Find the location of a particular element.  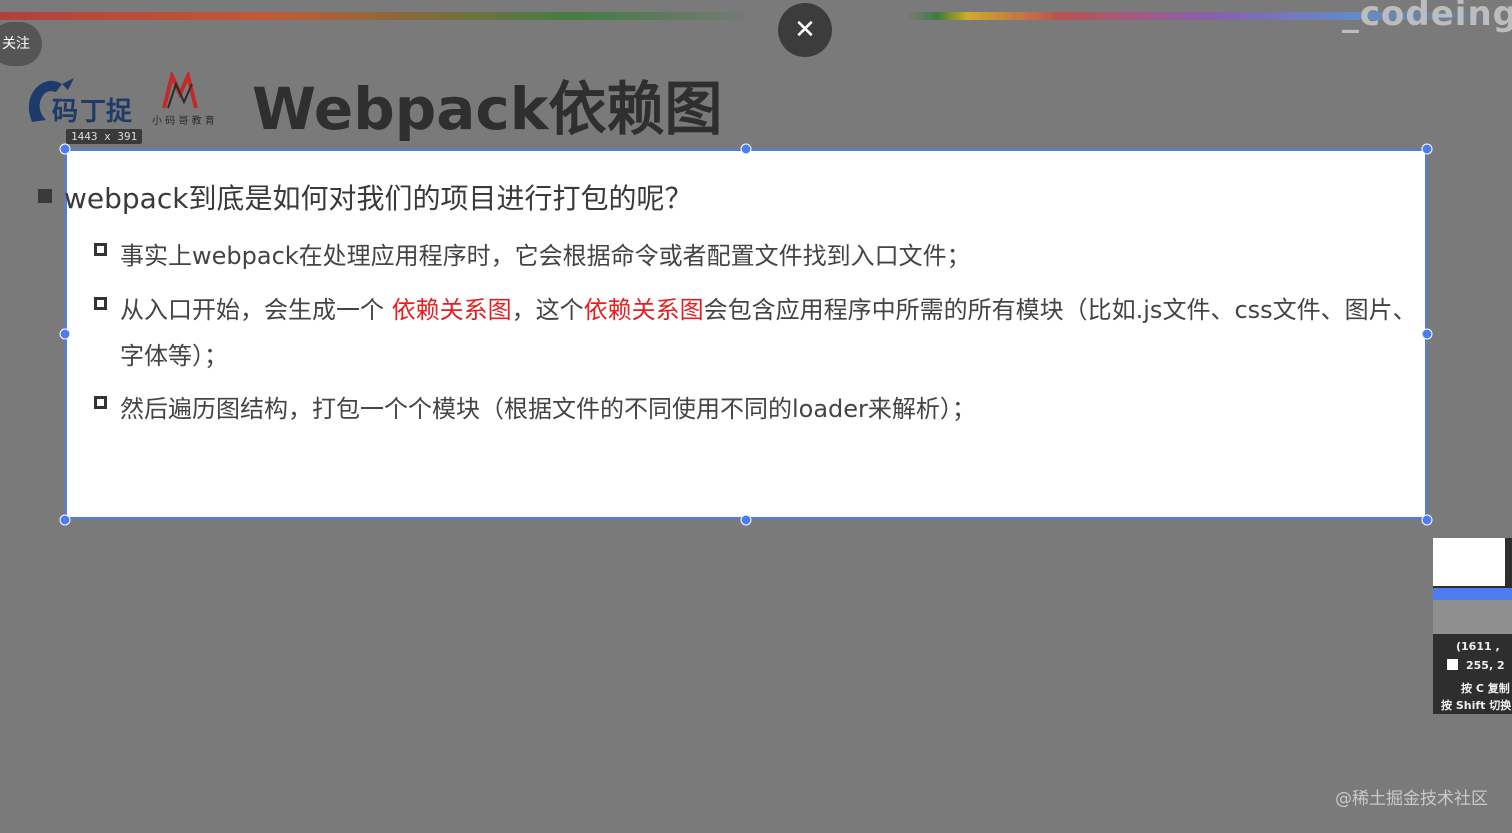

bullet-square-icon is located at coordinates (45, 196).